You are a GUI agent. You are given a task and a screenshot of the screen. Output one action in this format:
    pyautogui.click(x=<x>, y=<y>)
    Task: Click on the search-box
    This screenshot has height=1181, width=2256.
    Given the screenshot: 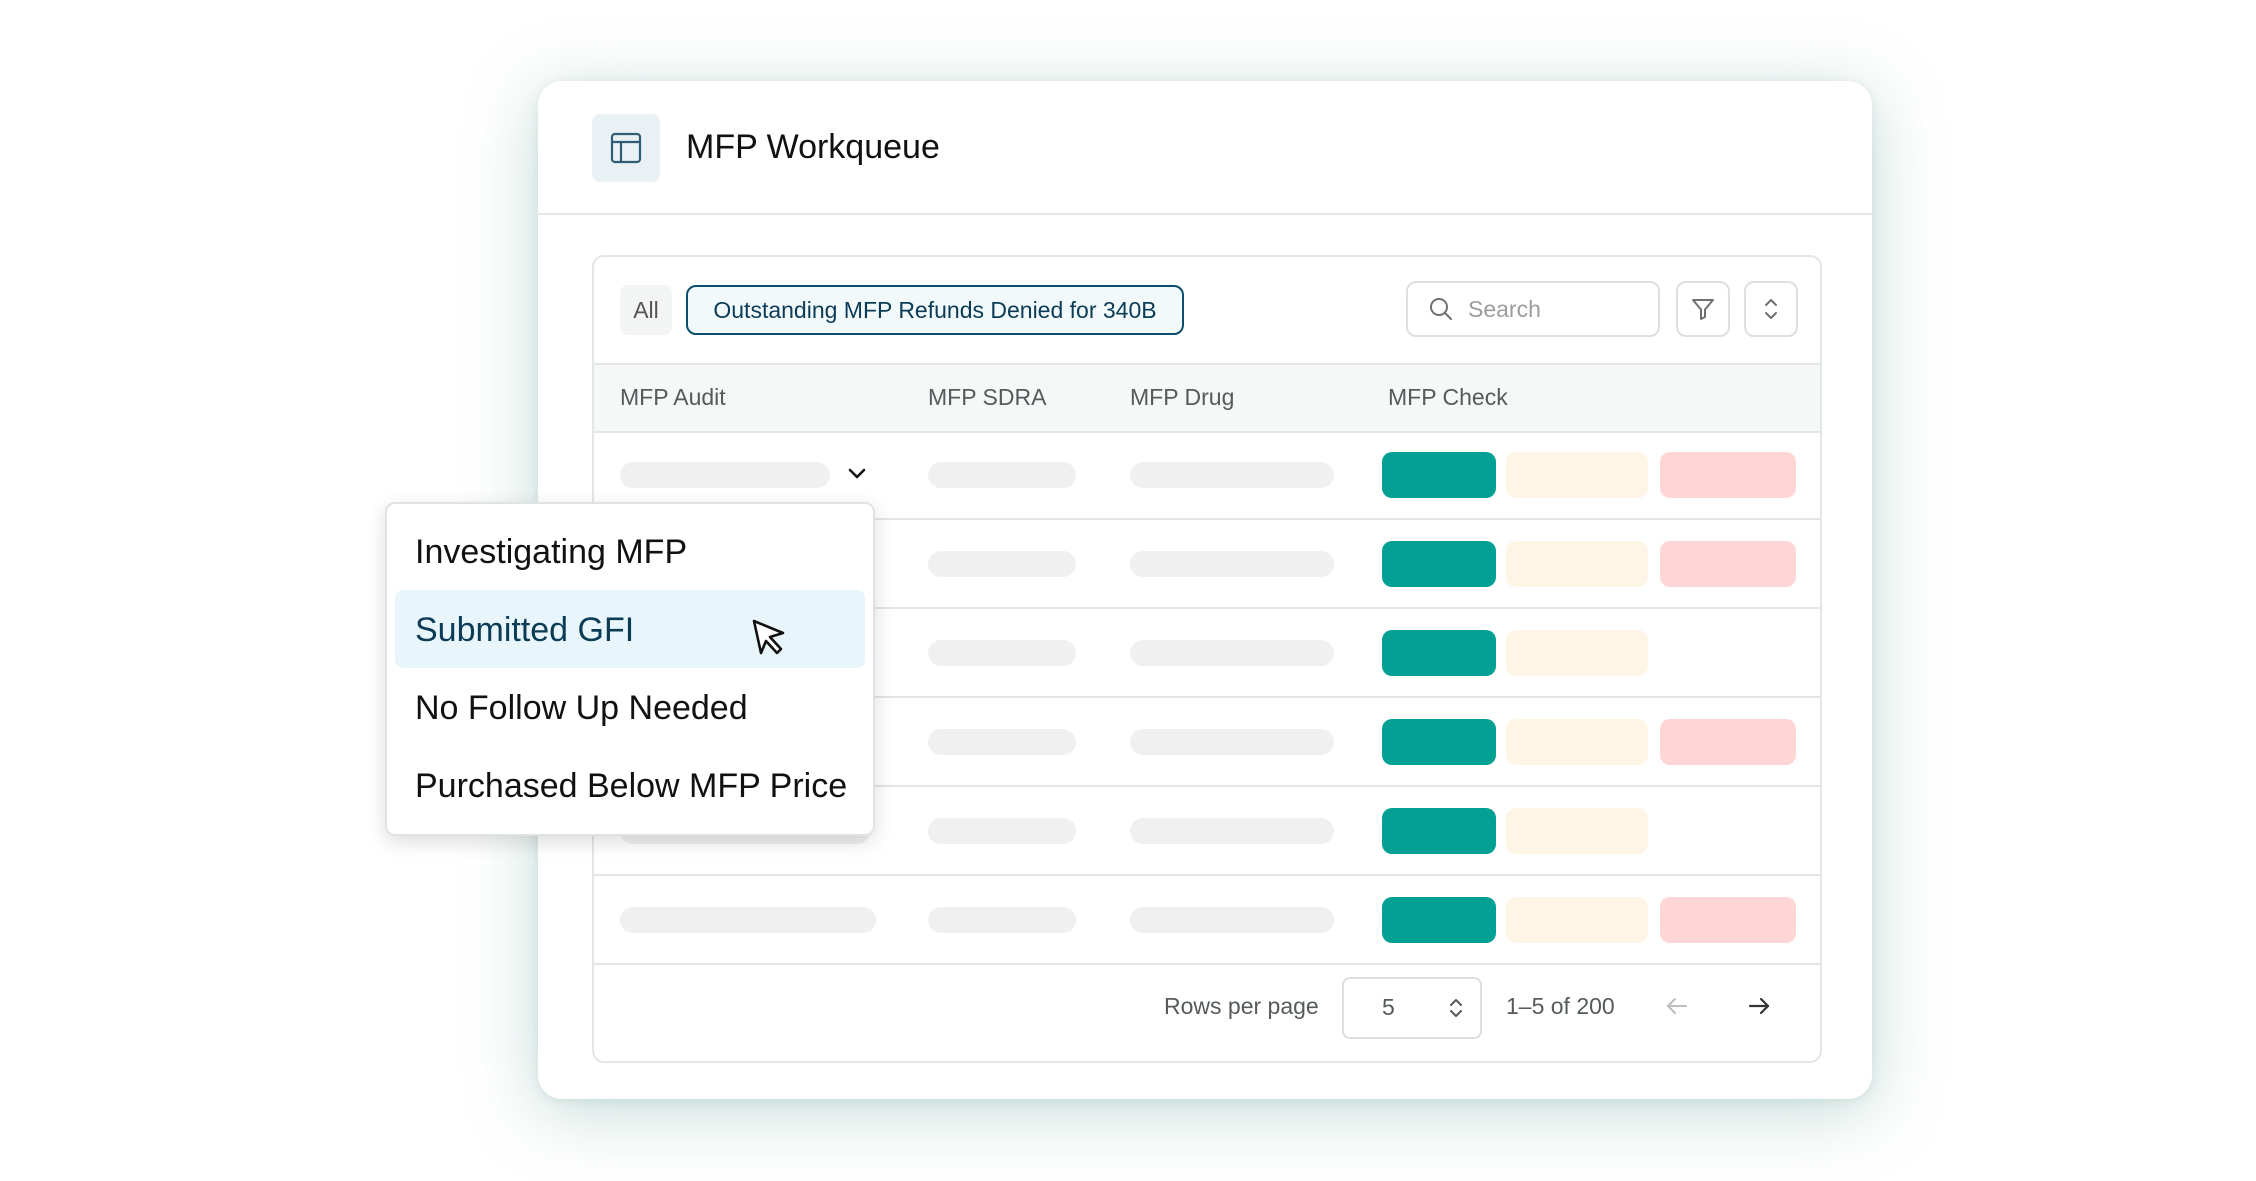 What is the action you would take?
    pyautogui.click(x=1533, y=309)
    